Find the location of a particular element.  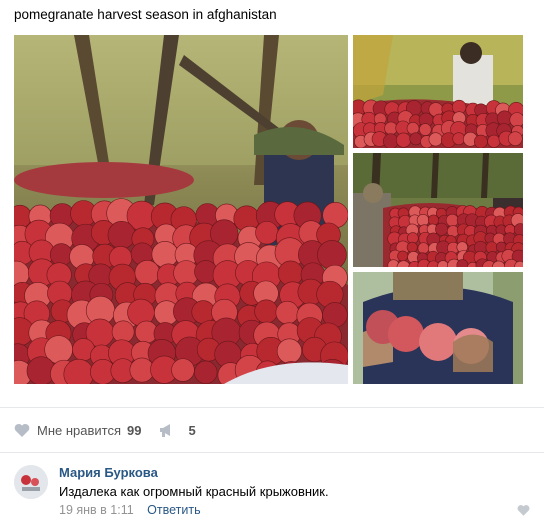

like-count: 99 is located at coordinates (134, 430).